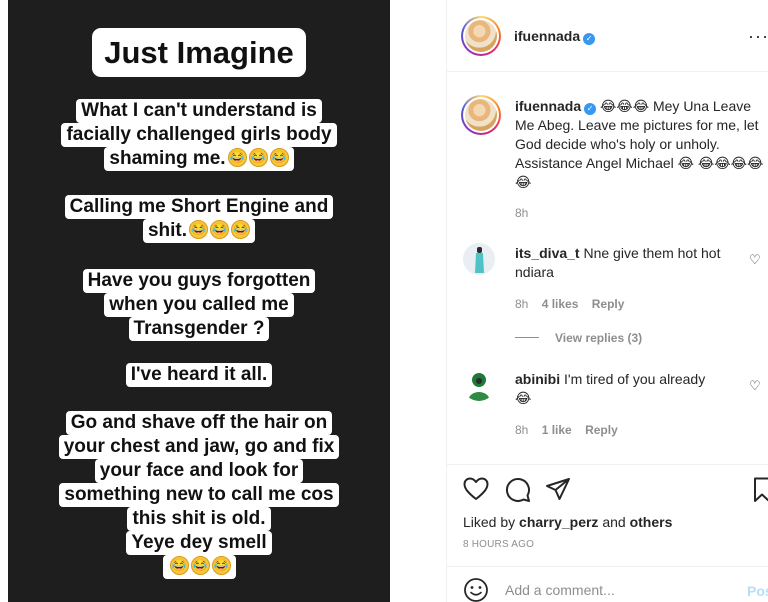  I want to click on comment-meta: 8h 1 like Reply, so click(566, 430).